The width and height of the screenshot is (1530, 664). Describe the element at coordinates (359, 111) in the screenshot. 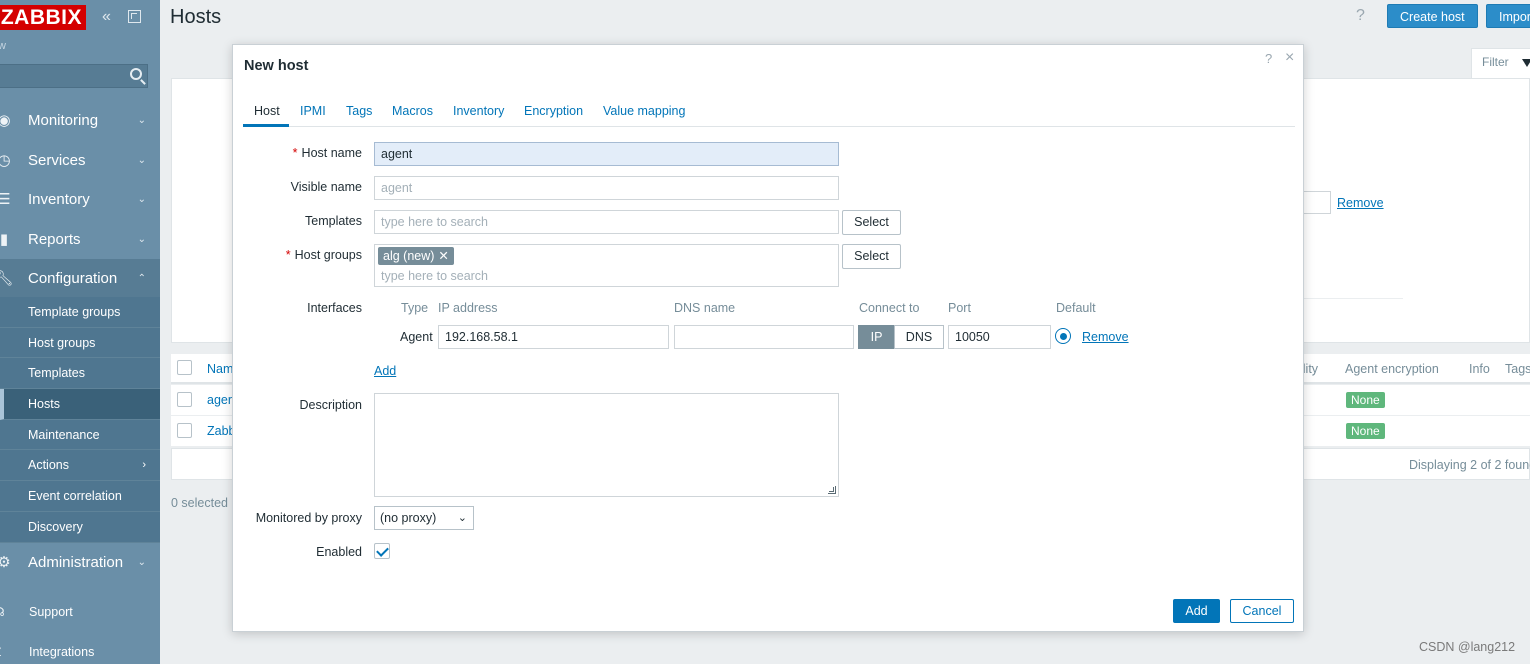

I see `tab-tags: Tags` at that location.